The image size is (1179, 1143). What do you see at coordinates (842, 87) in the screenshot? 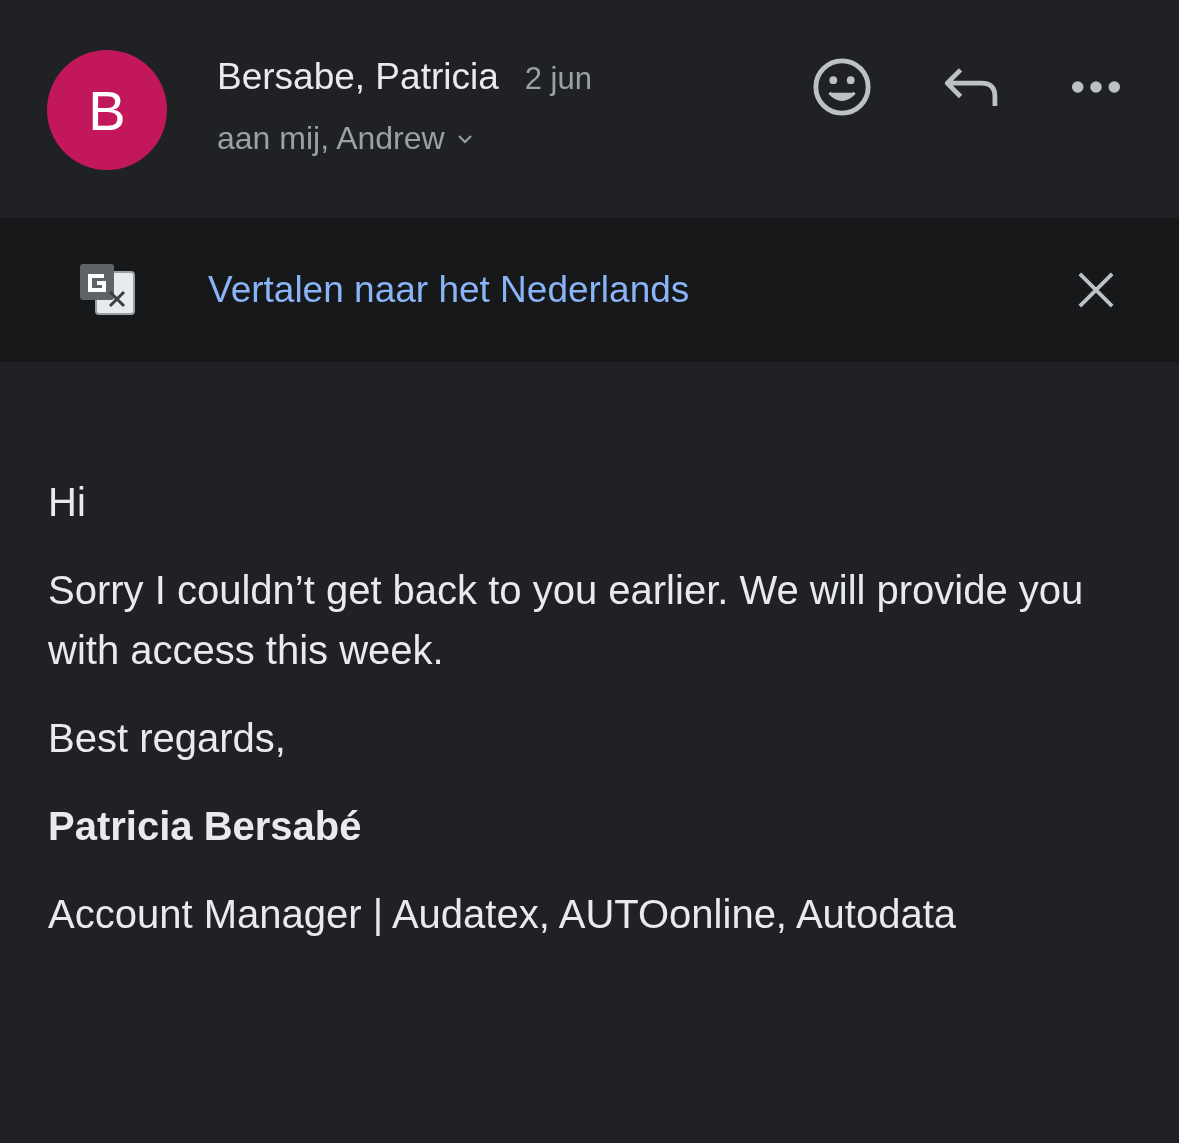
I see `smiley-icon` at bounding box center [842, 87].